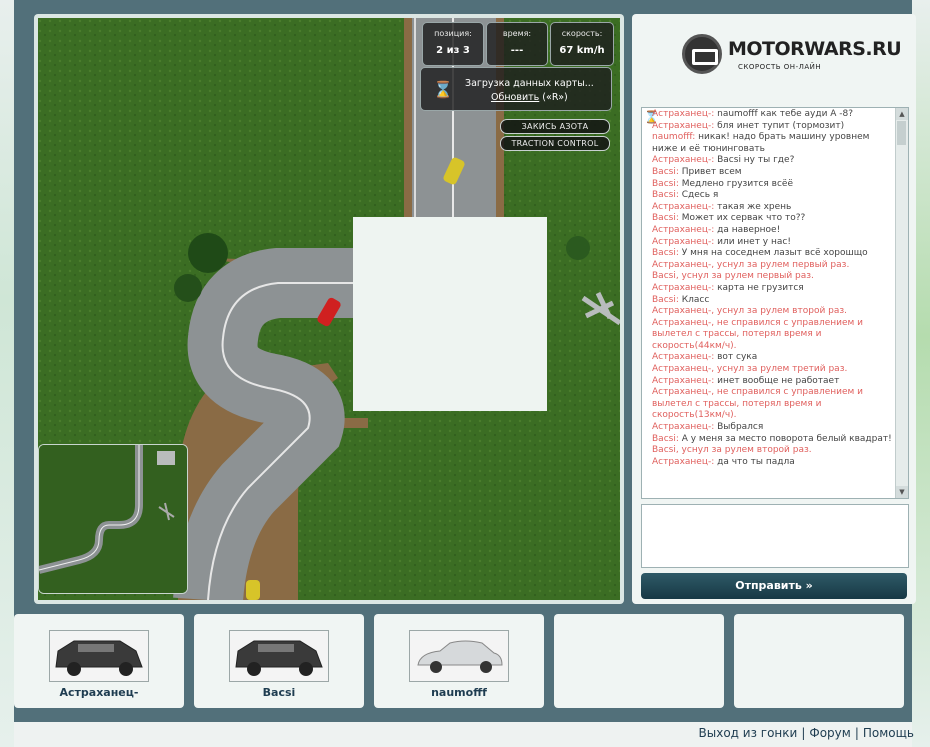 The image size is (930, 747). I want to click on chat-message: Астраханец-: или инет у нас!, so click(772, 243).